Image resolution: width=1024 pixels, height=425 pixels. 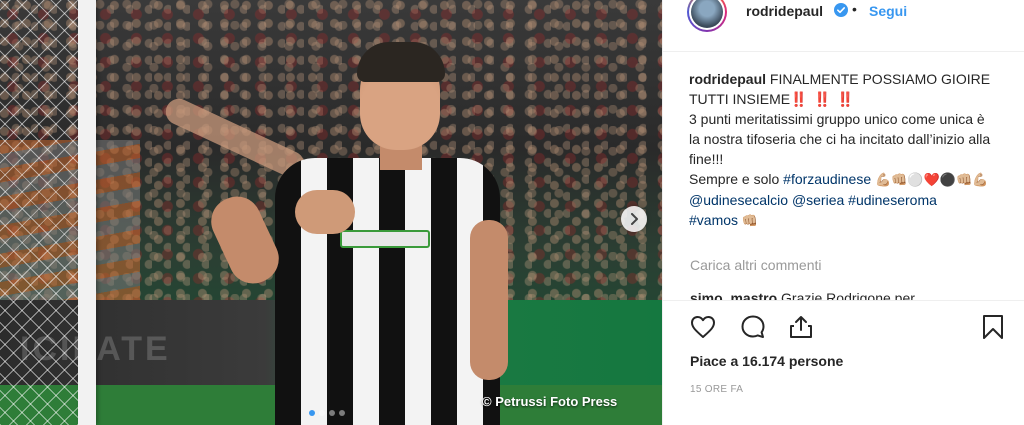 What do you see at coordinates (766, 361) in the screenshot?
I see `likes-count: Piace a 16.174 persone` at bounding box center [766, 361].